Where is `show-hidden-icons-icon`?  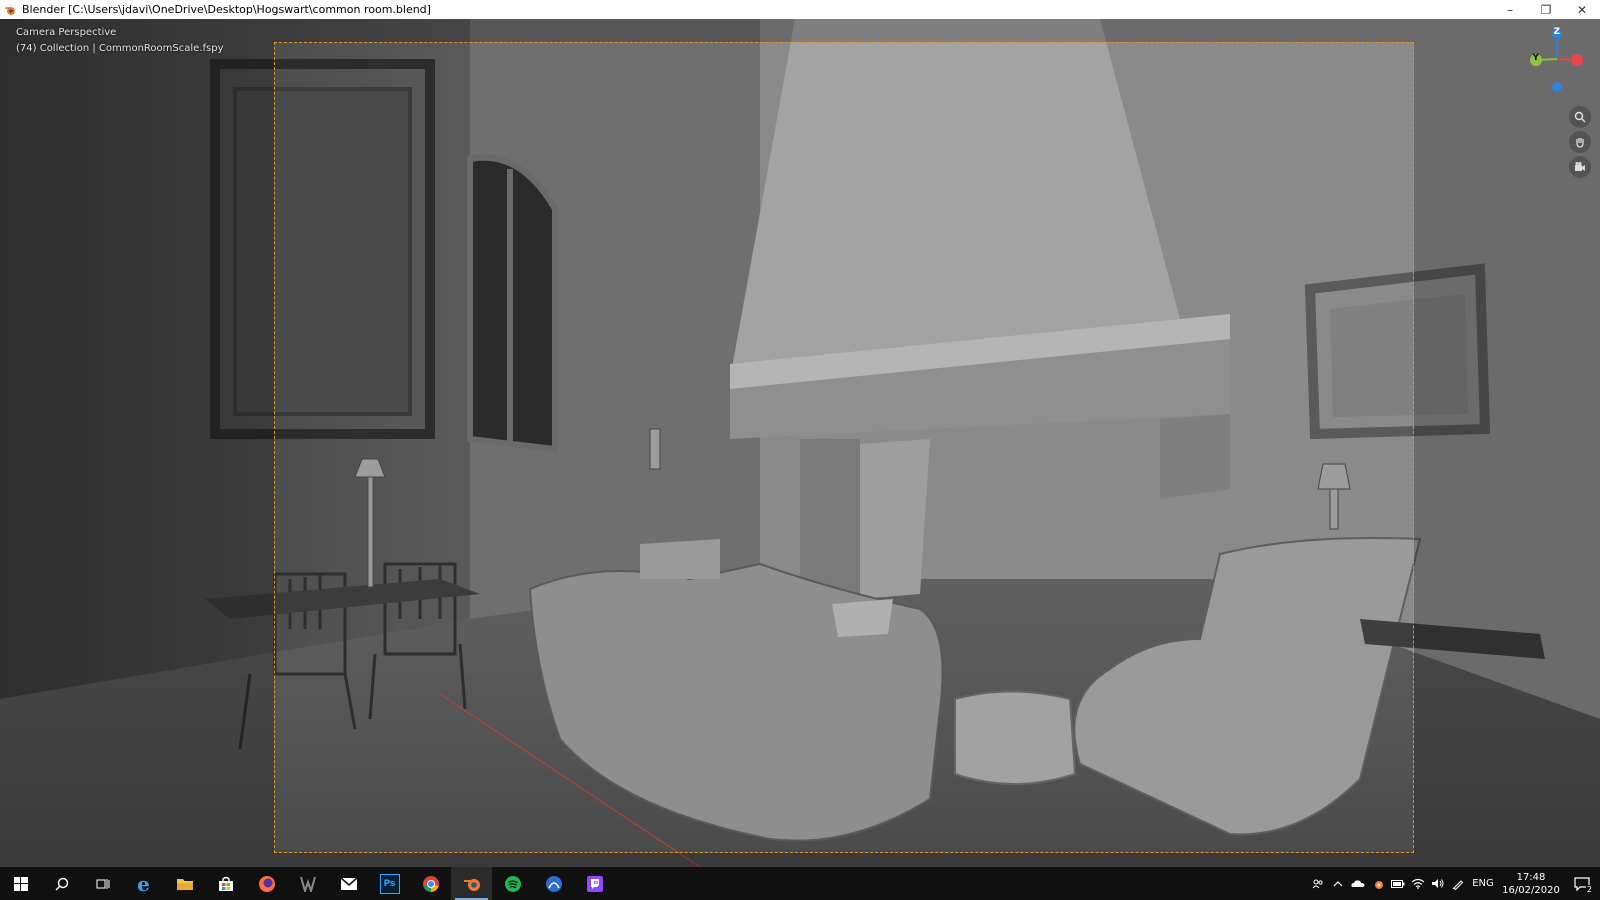 show-hidden-icons-icon is located at coordinates (1338, 883).